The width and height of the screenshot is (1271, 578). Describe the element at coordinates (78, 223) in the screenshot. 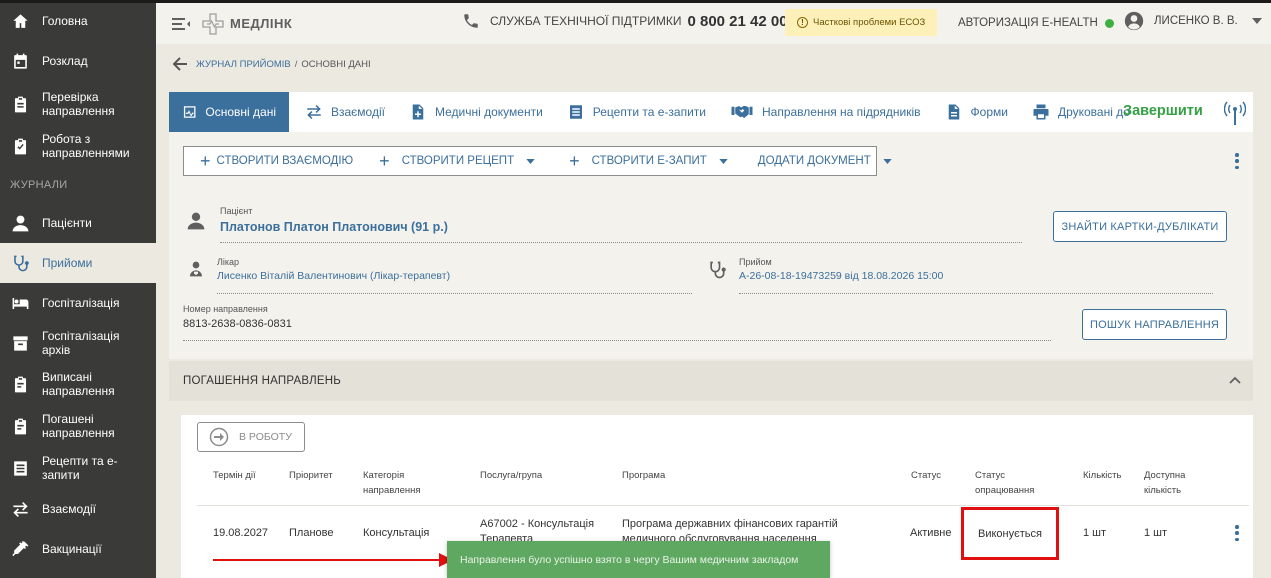

I see `sidebar-item-patients: Пацієнти` at that location.